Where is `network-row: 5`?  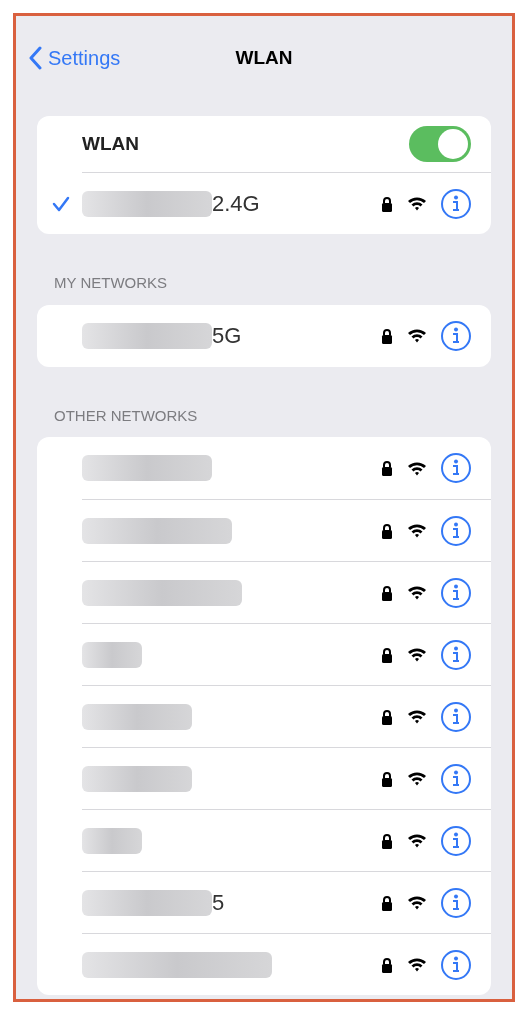 network-row: 5 is located at coordinates (286, 902).